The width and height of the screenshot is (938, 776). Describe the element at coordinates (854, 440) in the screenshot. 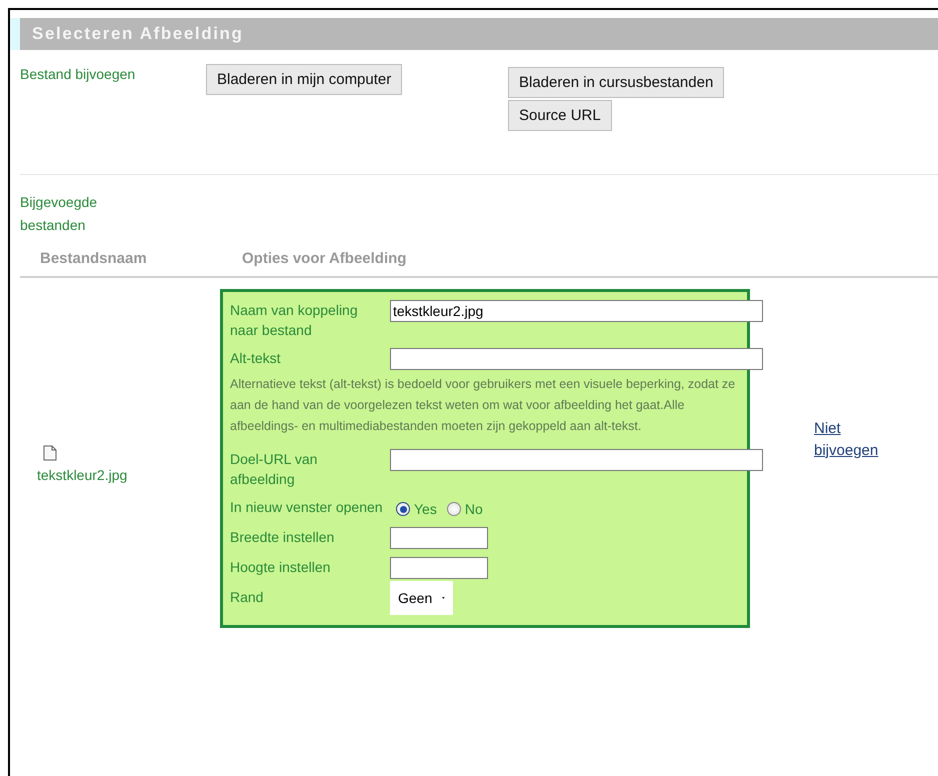

I see `remove-link: Niet bijvoegen` at that location.